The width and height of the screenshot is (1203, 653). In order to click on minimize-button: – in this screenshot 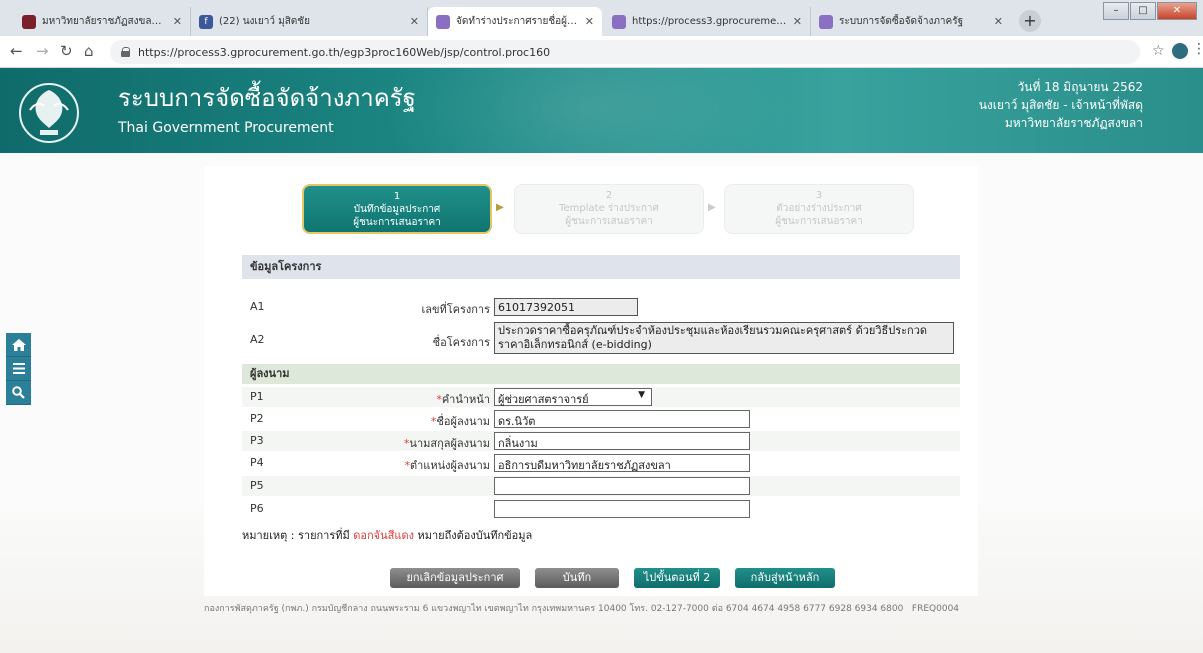, I will do `click(1116, 11)`.